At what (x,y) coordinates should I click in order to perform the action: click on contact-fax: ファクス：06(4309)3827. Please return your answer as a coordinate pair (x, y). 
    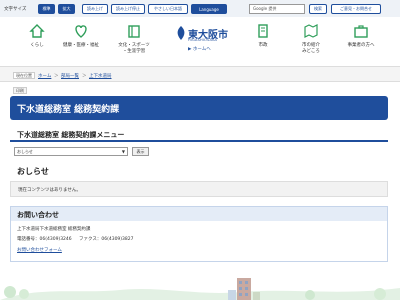
    Looking at the image, I should click on (106, 239).